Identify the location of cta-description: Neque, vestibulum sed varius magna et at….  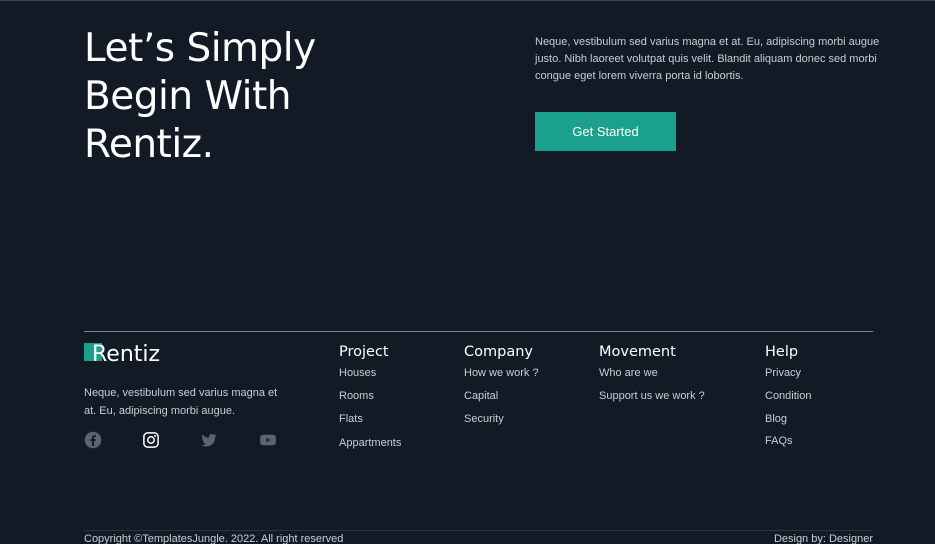
(707, 59).